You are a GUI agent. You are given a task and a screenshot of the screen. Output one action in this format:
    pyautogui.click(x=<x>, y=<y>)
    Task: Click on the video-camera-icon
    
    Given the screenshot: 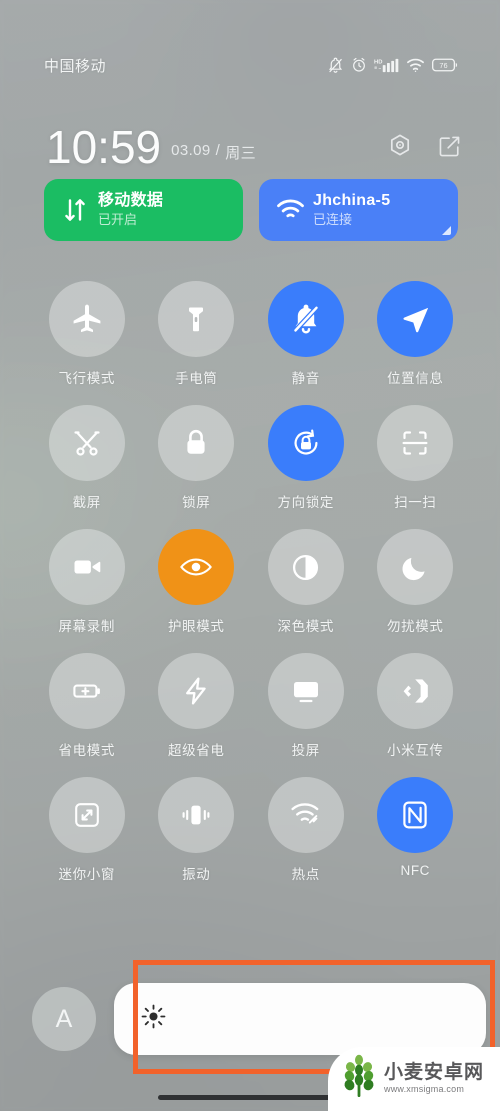 What is the action you would take?
    pyautogui.click(x=87, y=567)
    